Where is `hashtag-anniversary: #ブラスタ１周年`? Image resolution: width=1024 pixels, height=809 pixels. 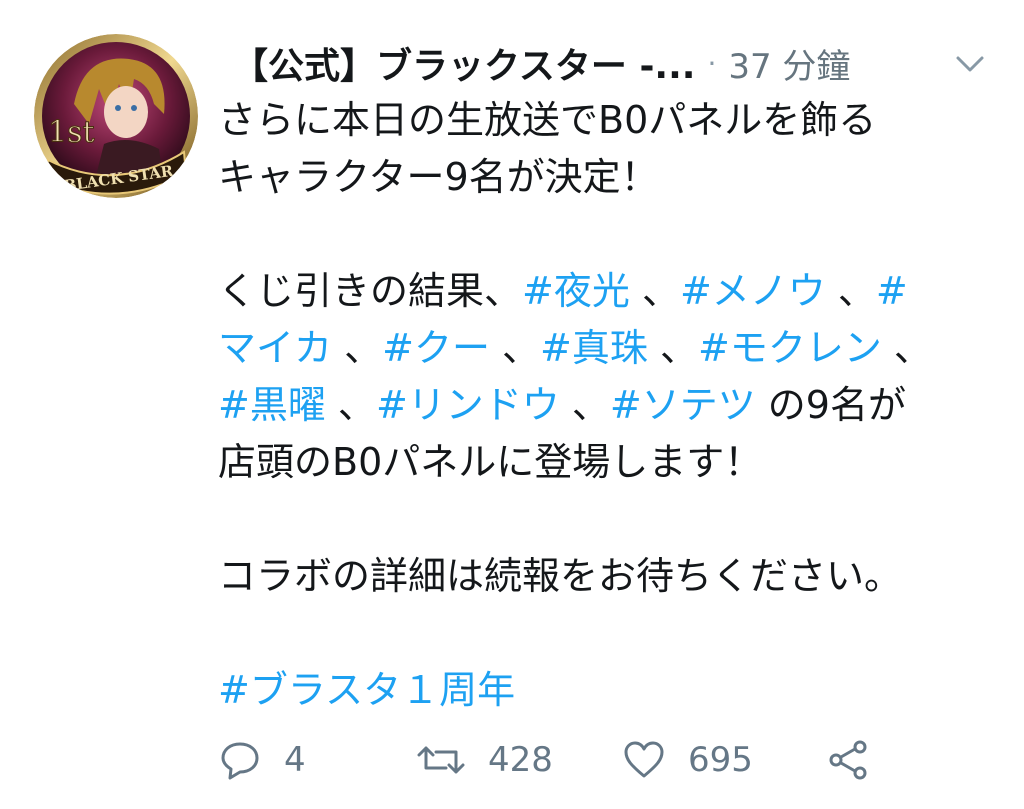
hashtag-anniversary: #ブラスタ１周年 is located at coordinates (366, 690).